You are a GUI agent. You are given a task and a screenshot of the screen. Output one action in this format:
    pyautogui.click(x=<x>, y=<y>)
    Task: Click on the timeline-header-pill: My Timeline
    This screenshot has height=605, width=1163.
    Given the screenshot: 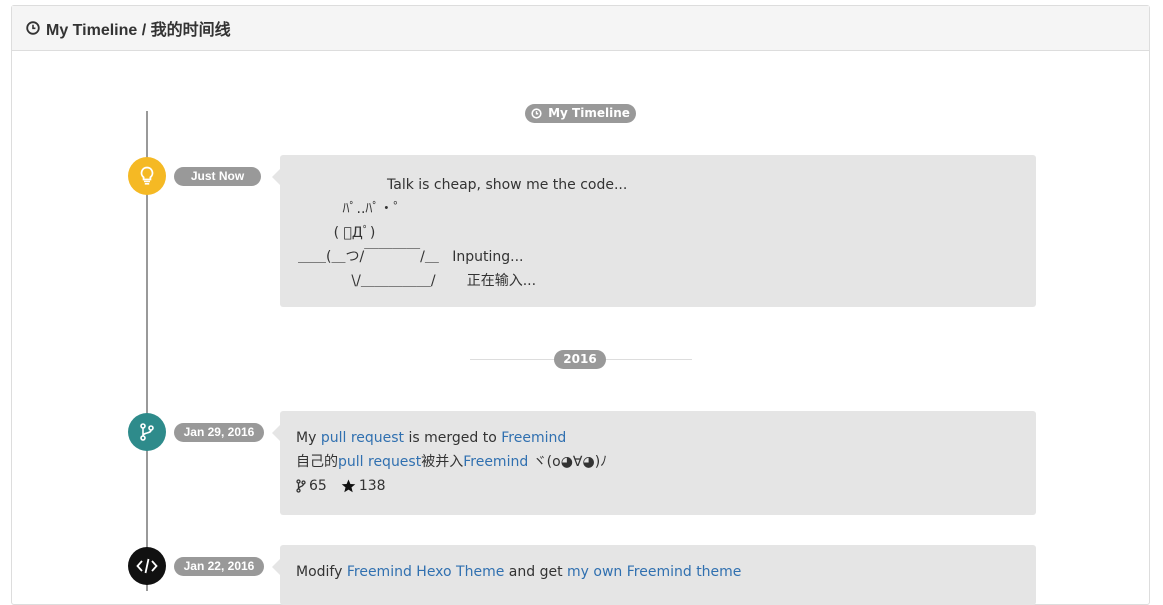 What is the action you would take?
    pyautogui.click(x=580, y=113)
    